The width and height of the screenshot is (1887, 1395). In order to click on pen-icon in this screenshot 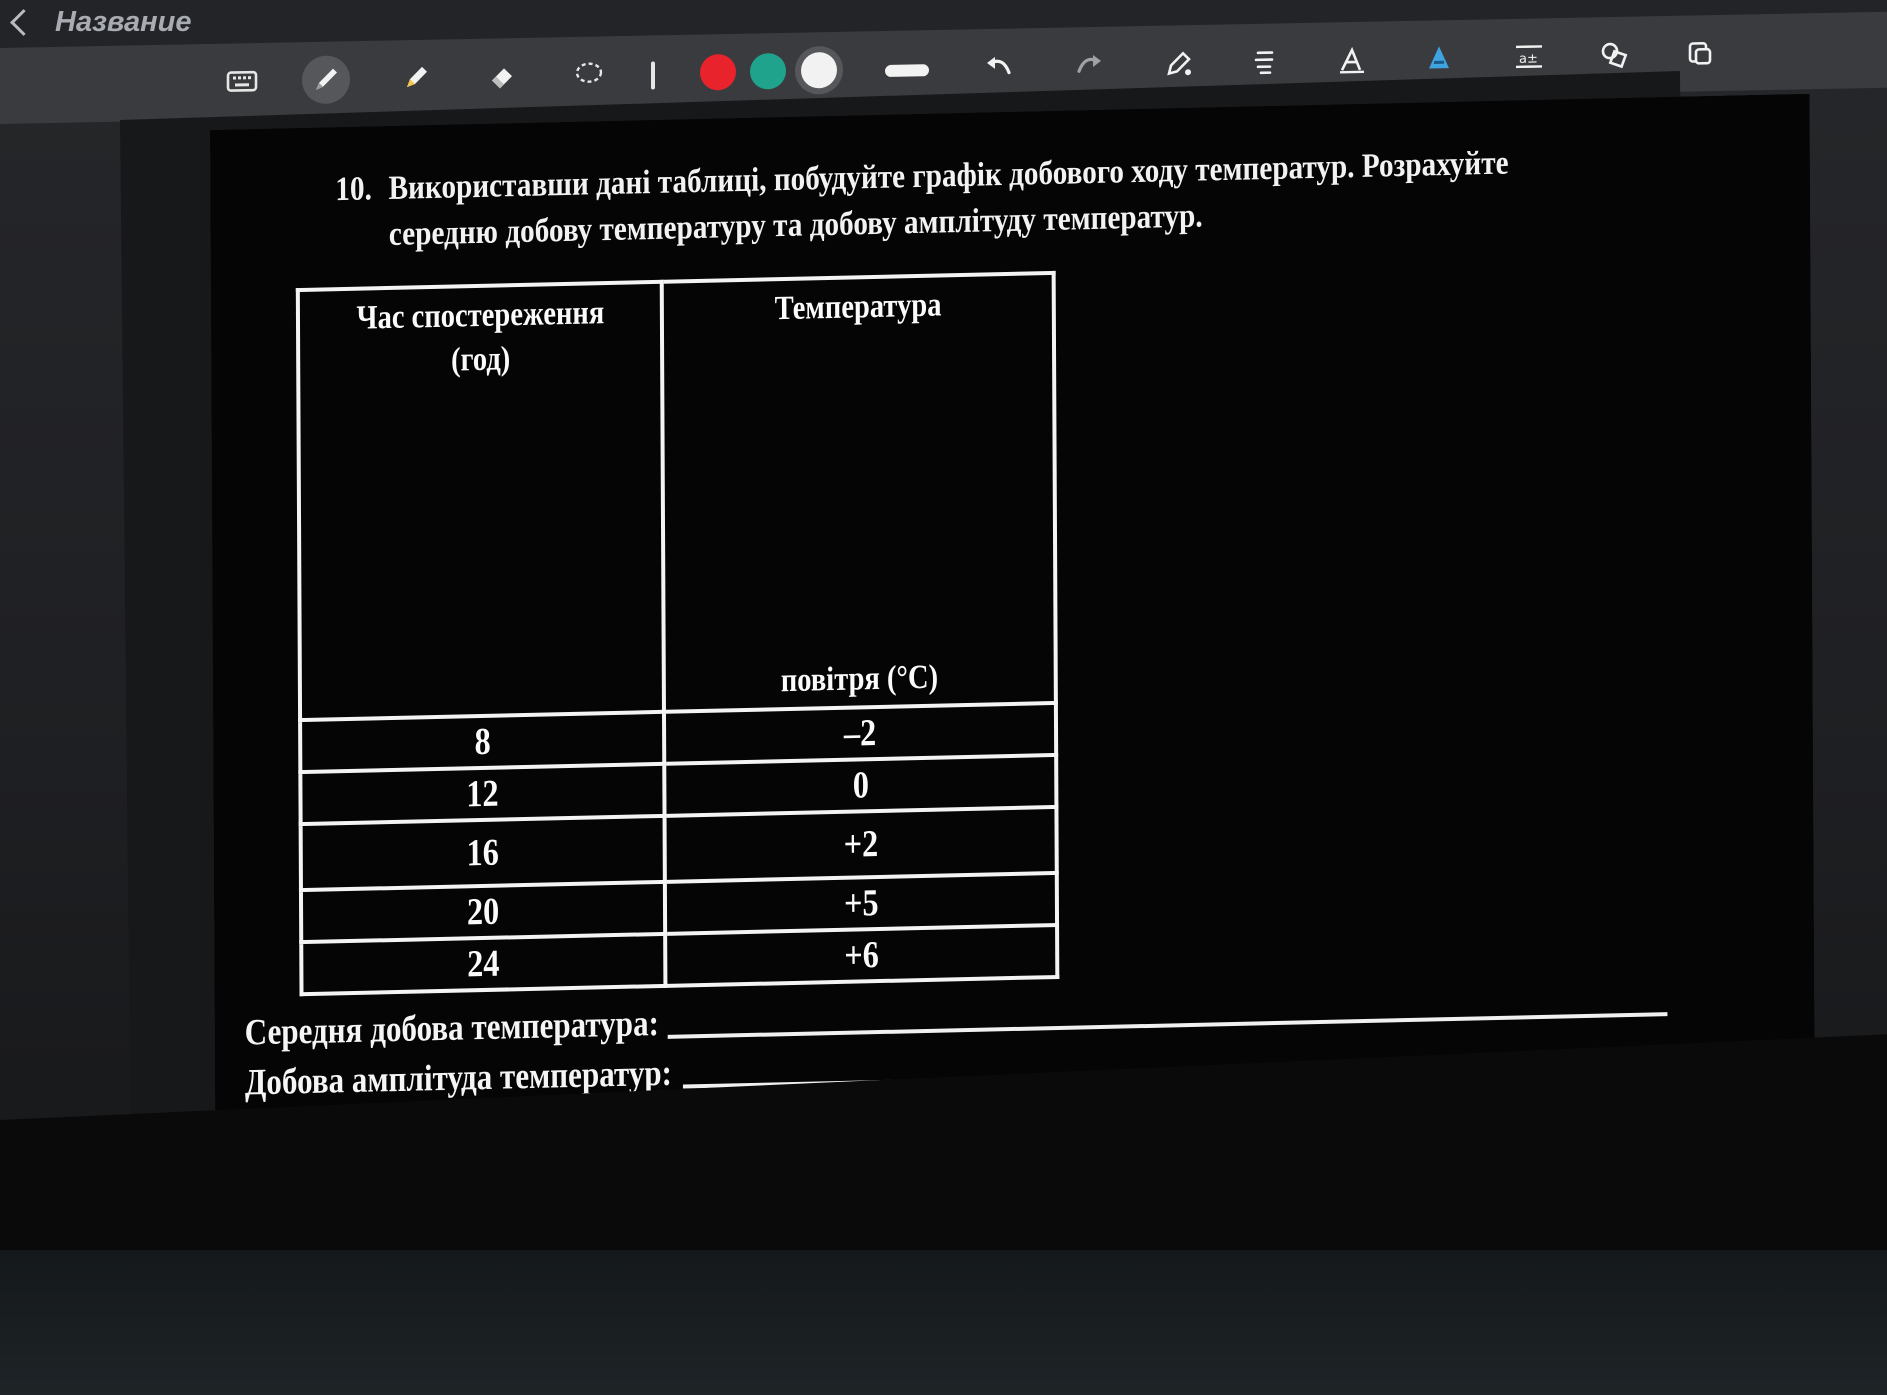, I will do `click(326, 80)`.